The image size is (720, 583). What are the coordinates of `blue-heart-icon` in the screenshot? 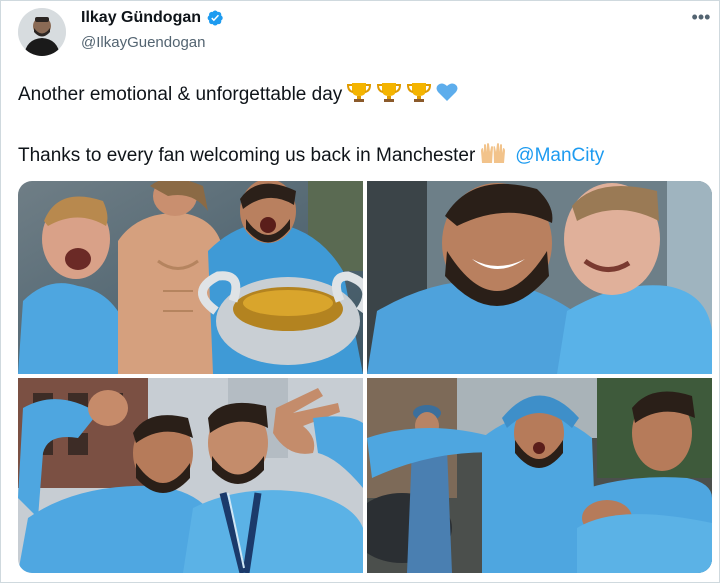 It's located at (447, 95).